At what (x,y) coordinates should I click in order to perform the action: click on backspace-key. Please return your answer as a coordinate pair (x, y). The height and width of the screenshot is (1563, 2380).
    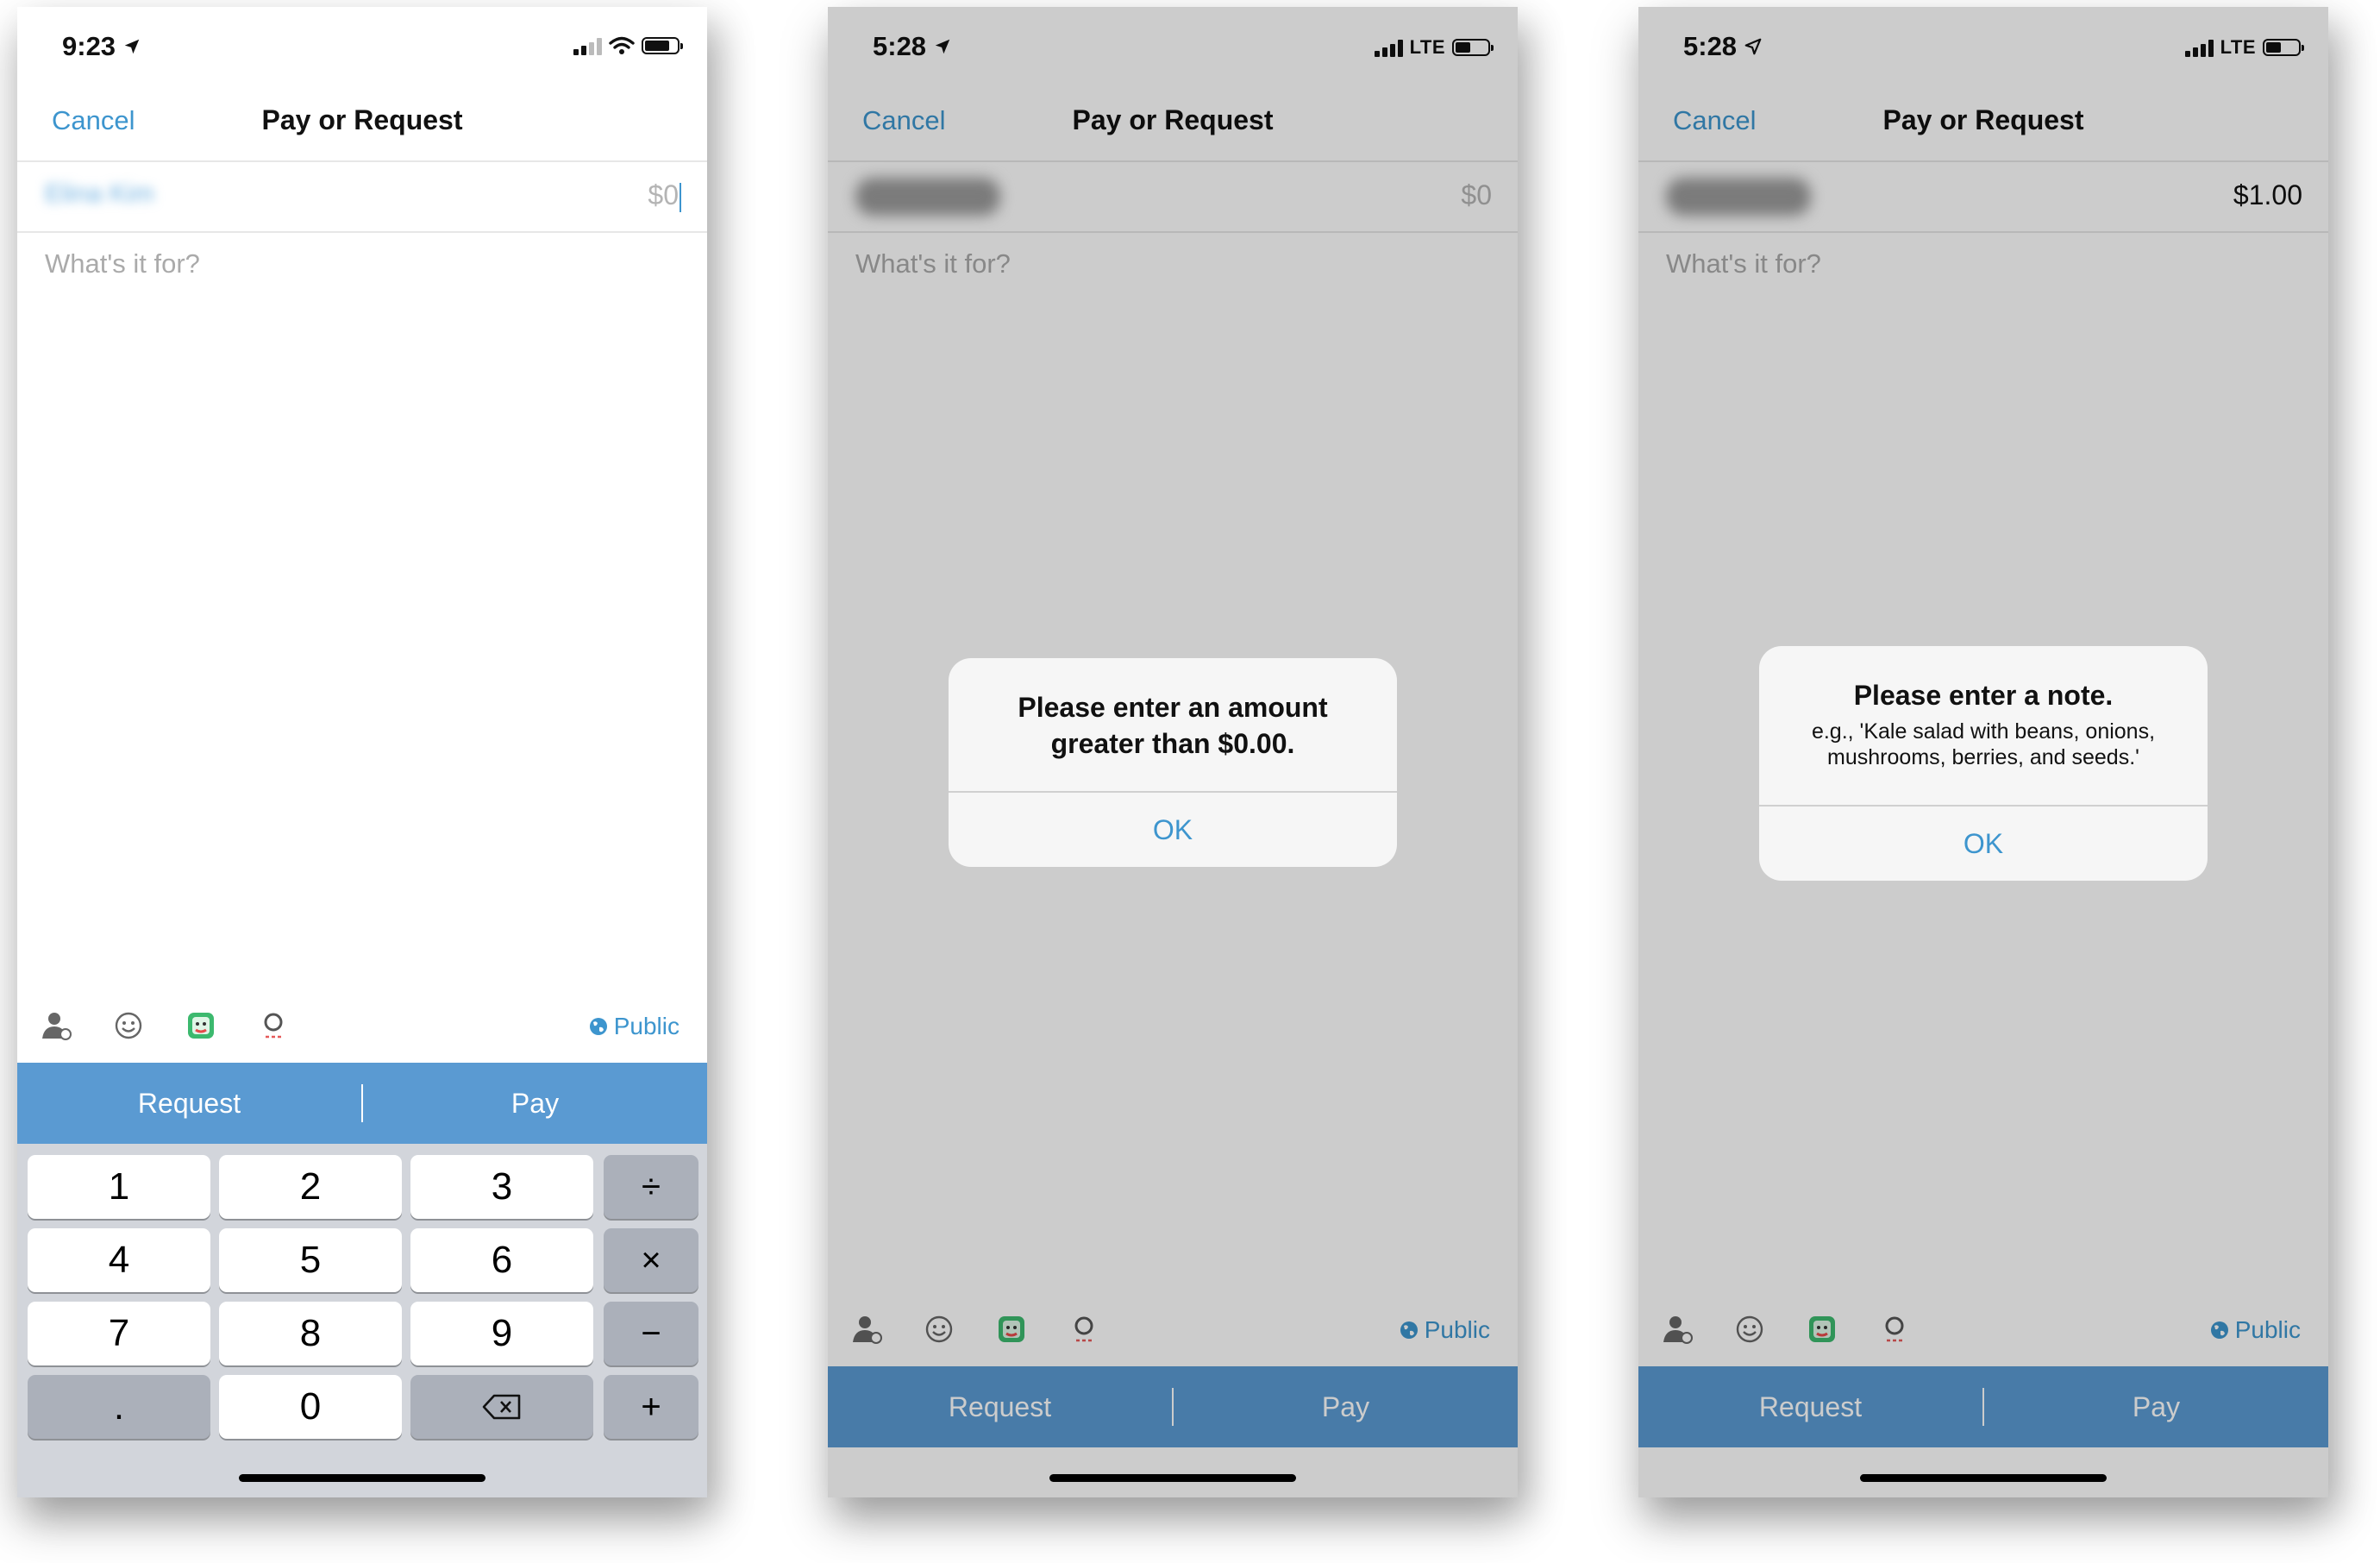
    Looking at the image, I should click on (502, 1407).